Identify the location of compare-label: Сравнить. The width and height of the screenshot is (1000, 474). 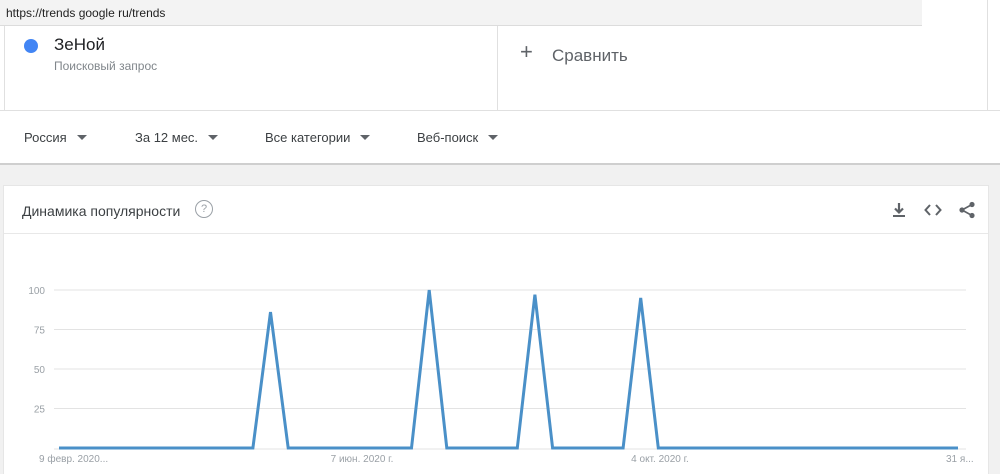
(590, 55).